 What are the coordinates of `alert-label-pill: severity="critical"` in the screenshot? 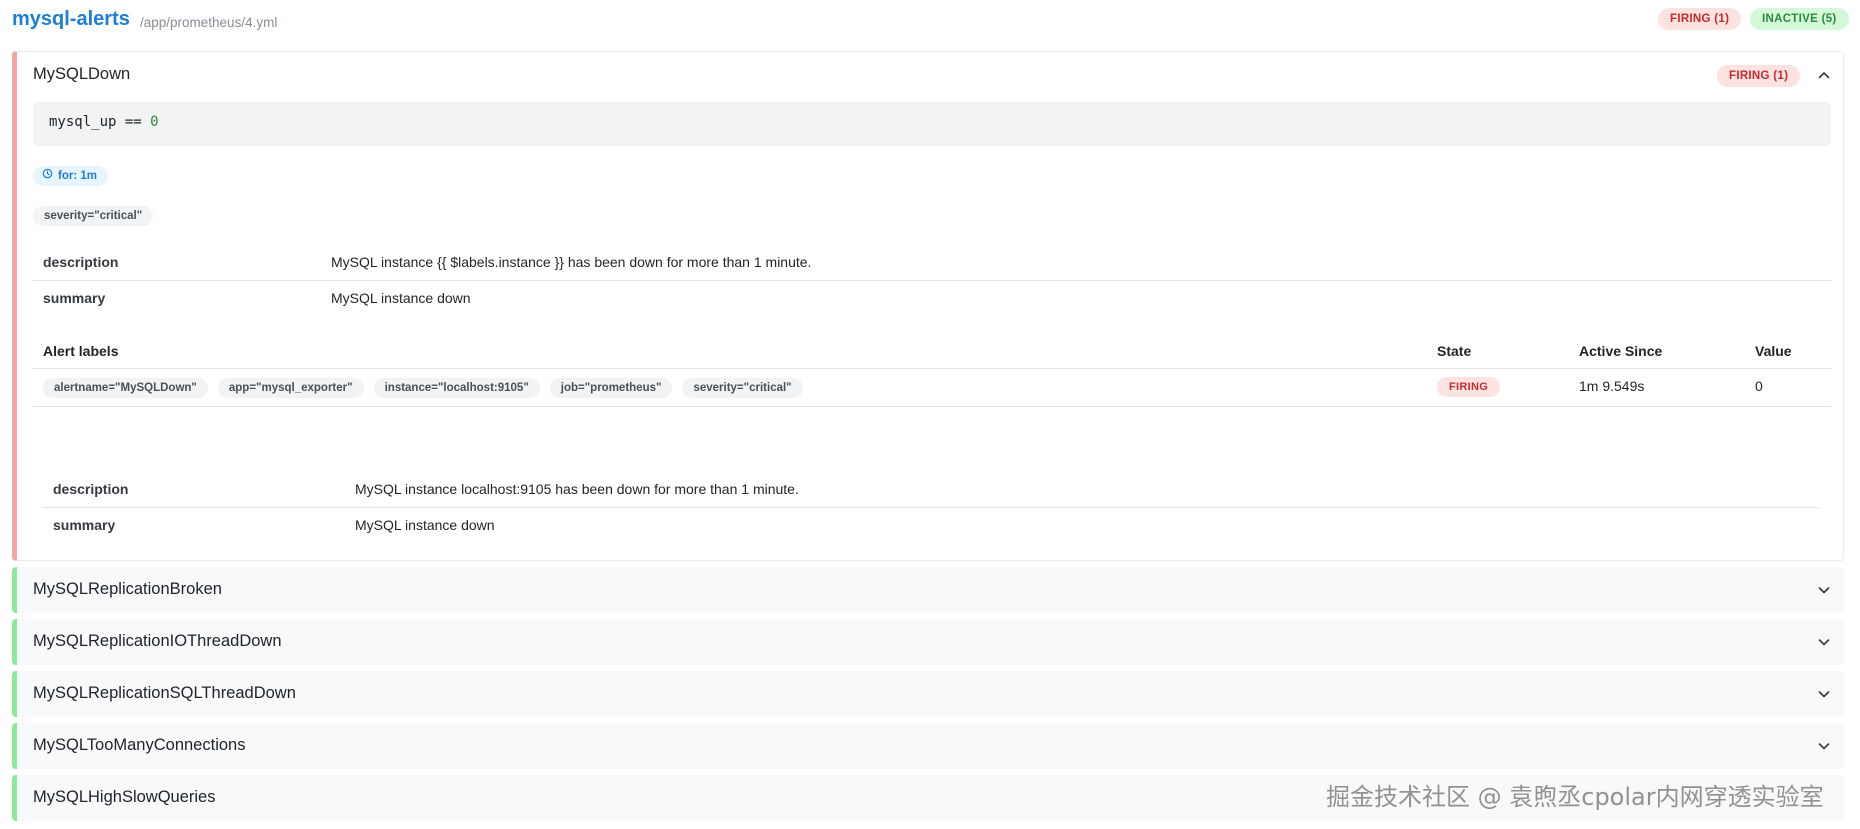 It's located at (742, 388).